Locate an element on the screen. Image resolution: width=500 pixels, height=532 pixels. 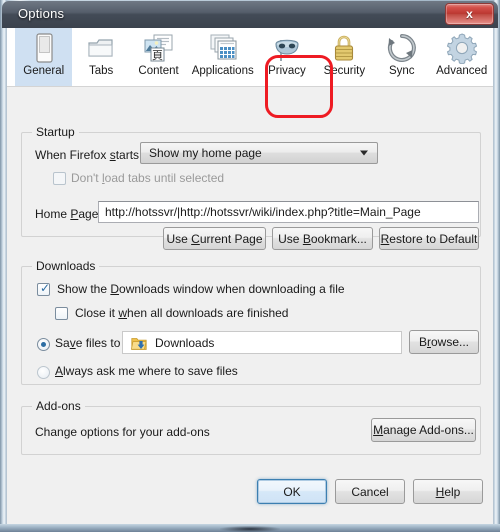
restore-to-default-button: Restore to Default is located at coordinates (429, 238).